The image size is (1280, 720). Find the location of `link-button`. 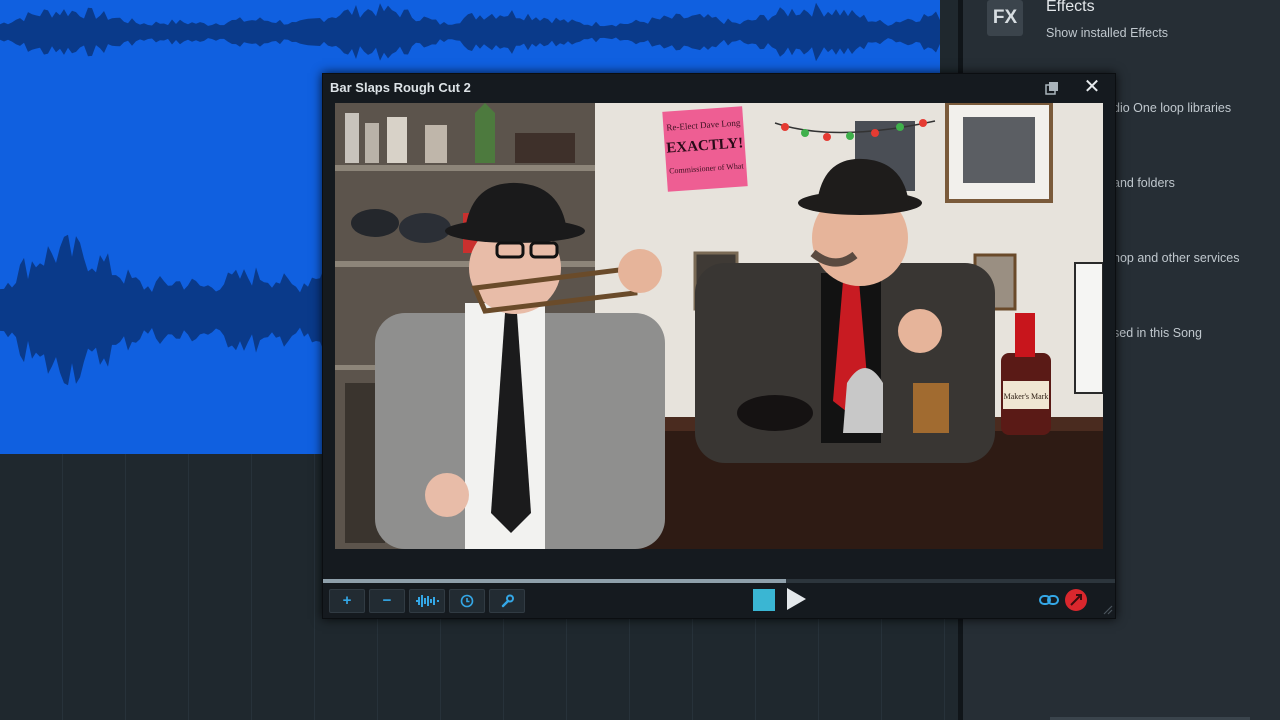

link-button is located at coordinates (1049, 600).